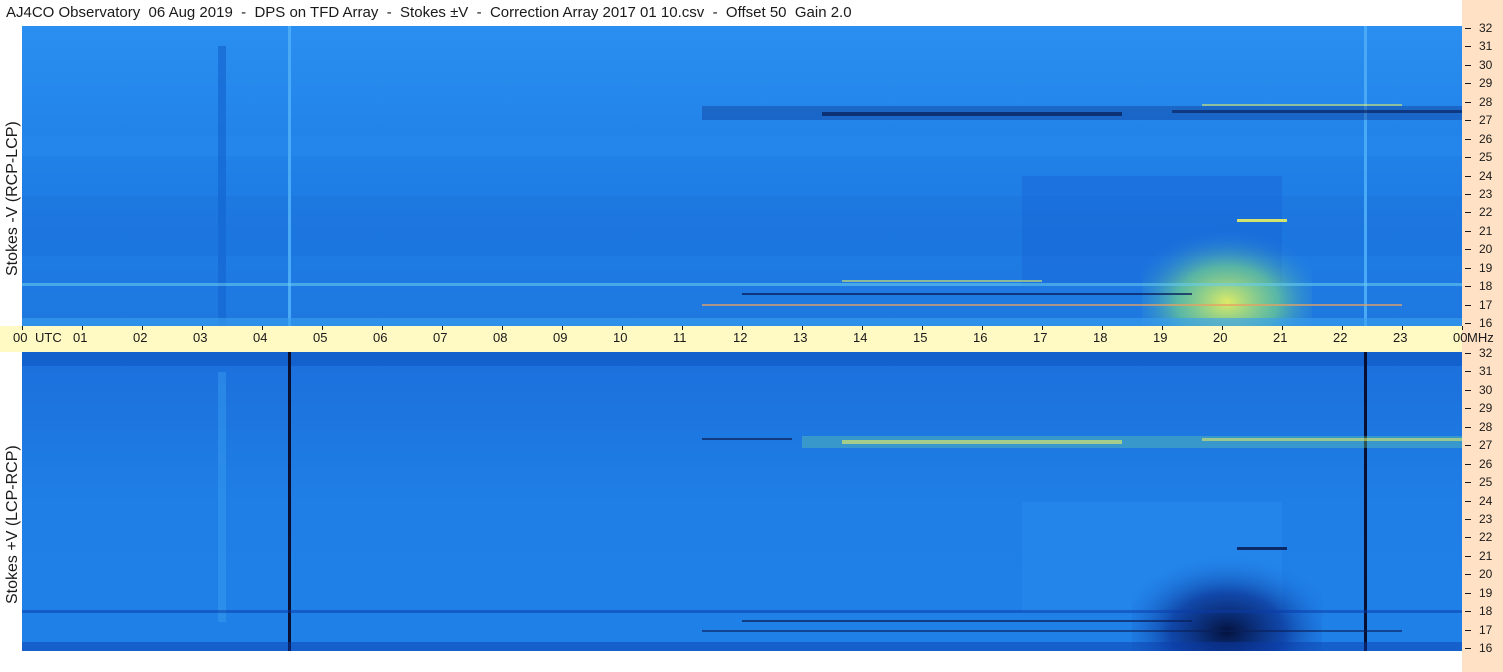  Describe the element at coordinates (1486, 304) in the screenshot. I see `frequency-tick-label: 17` at that location.